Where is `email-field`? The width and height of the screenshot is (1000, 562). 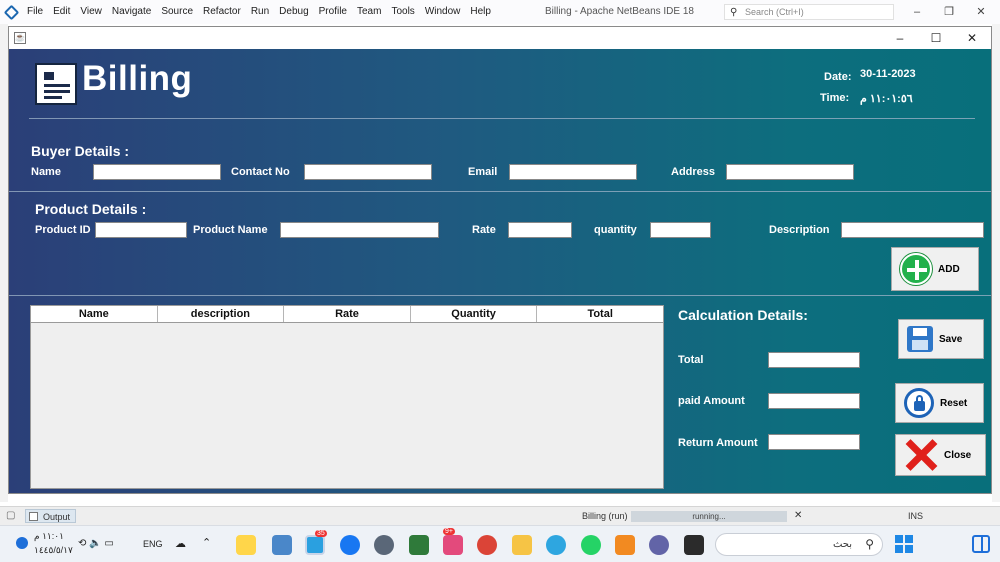 email-field is located at coordinates (573, 172).